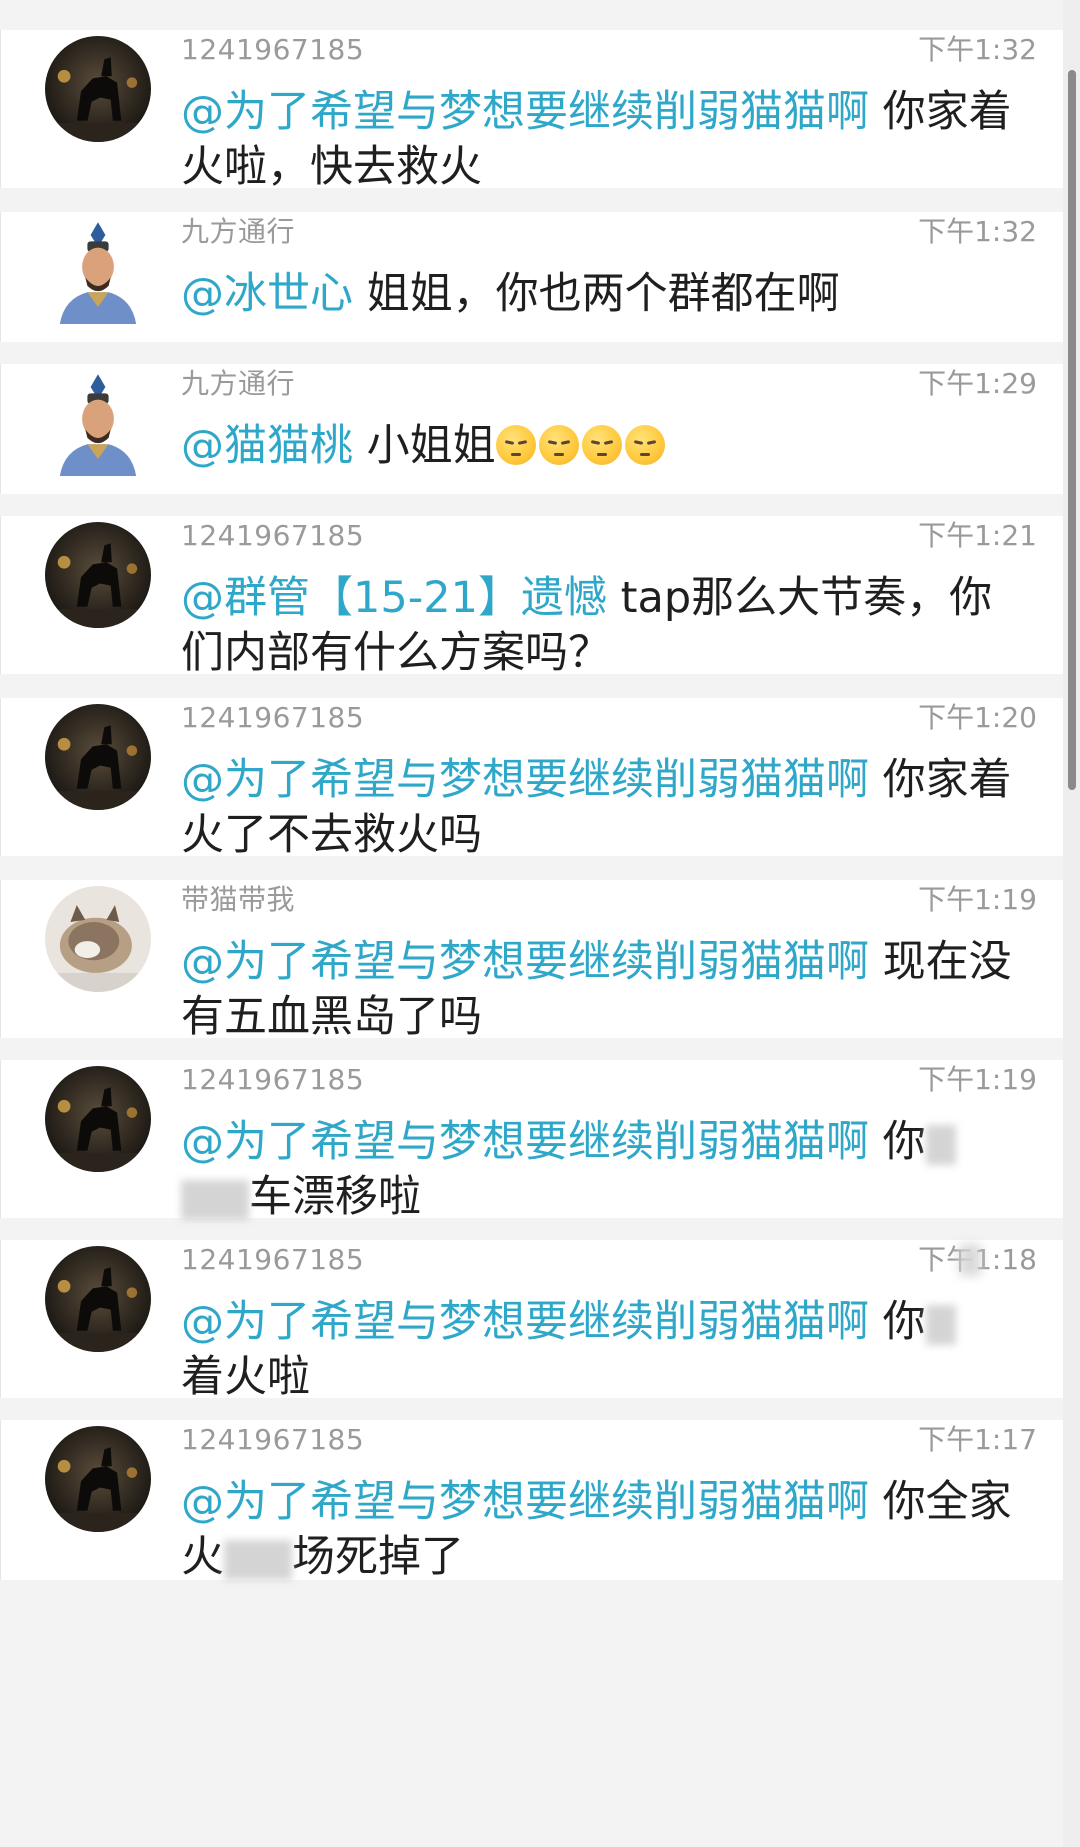 This screenshot has width=1080, height=1847. What do you see at coordinates (245, 1377) in the screenshot?
I see `message-text: 着火啦` at bounding box center [245, 1377].